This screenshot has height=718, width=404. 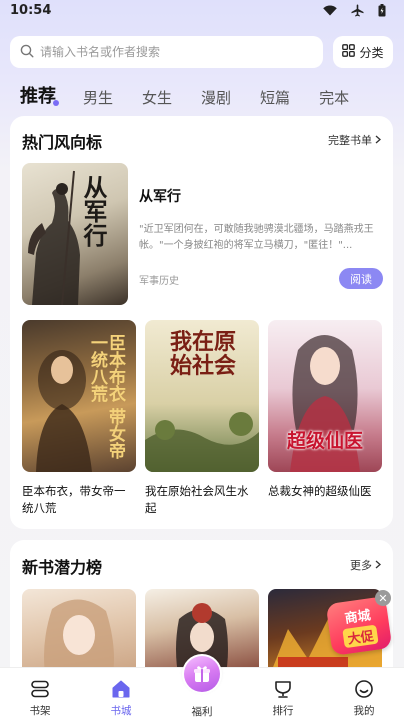 I want to click on featured-book-genre: 军事历史, so click(x=159, y=281).